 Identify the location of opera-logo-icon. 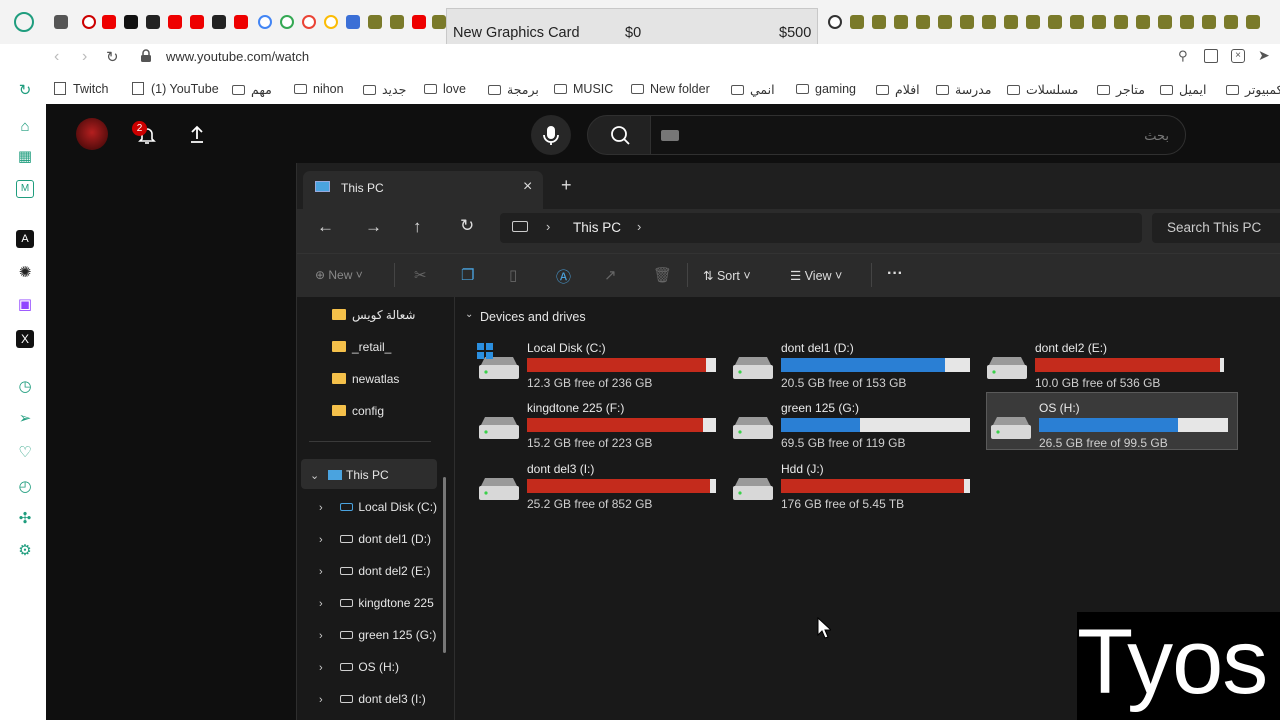
(24, 22).